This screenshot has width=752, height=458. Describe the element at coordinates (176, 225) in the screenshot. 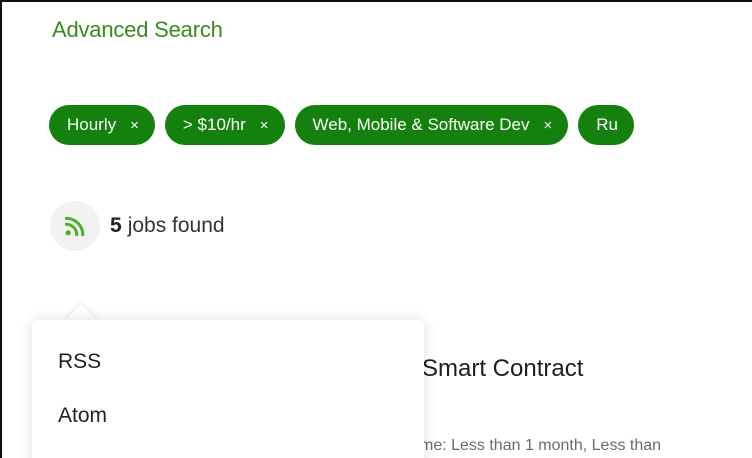

I see `jobs-found-label: jobs found` at that location.